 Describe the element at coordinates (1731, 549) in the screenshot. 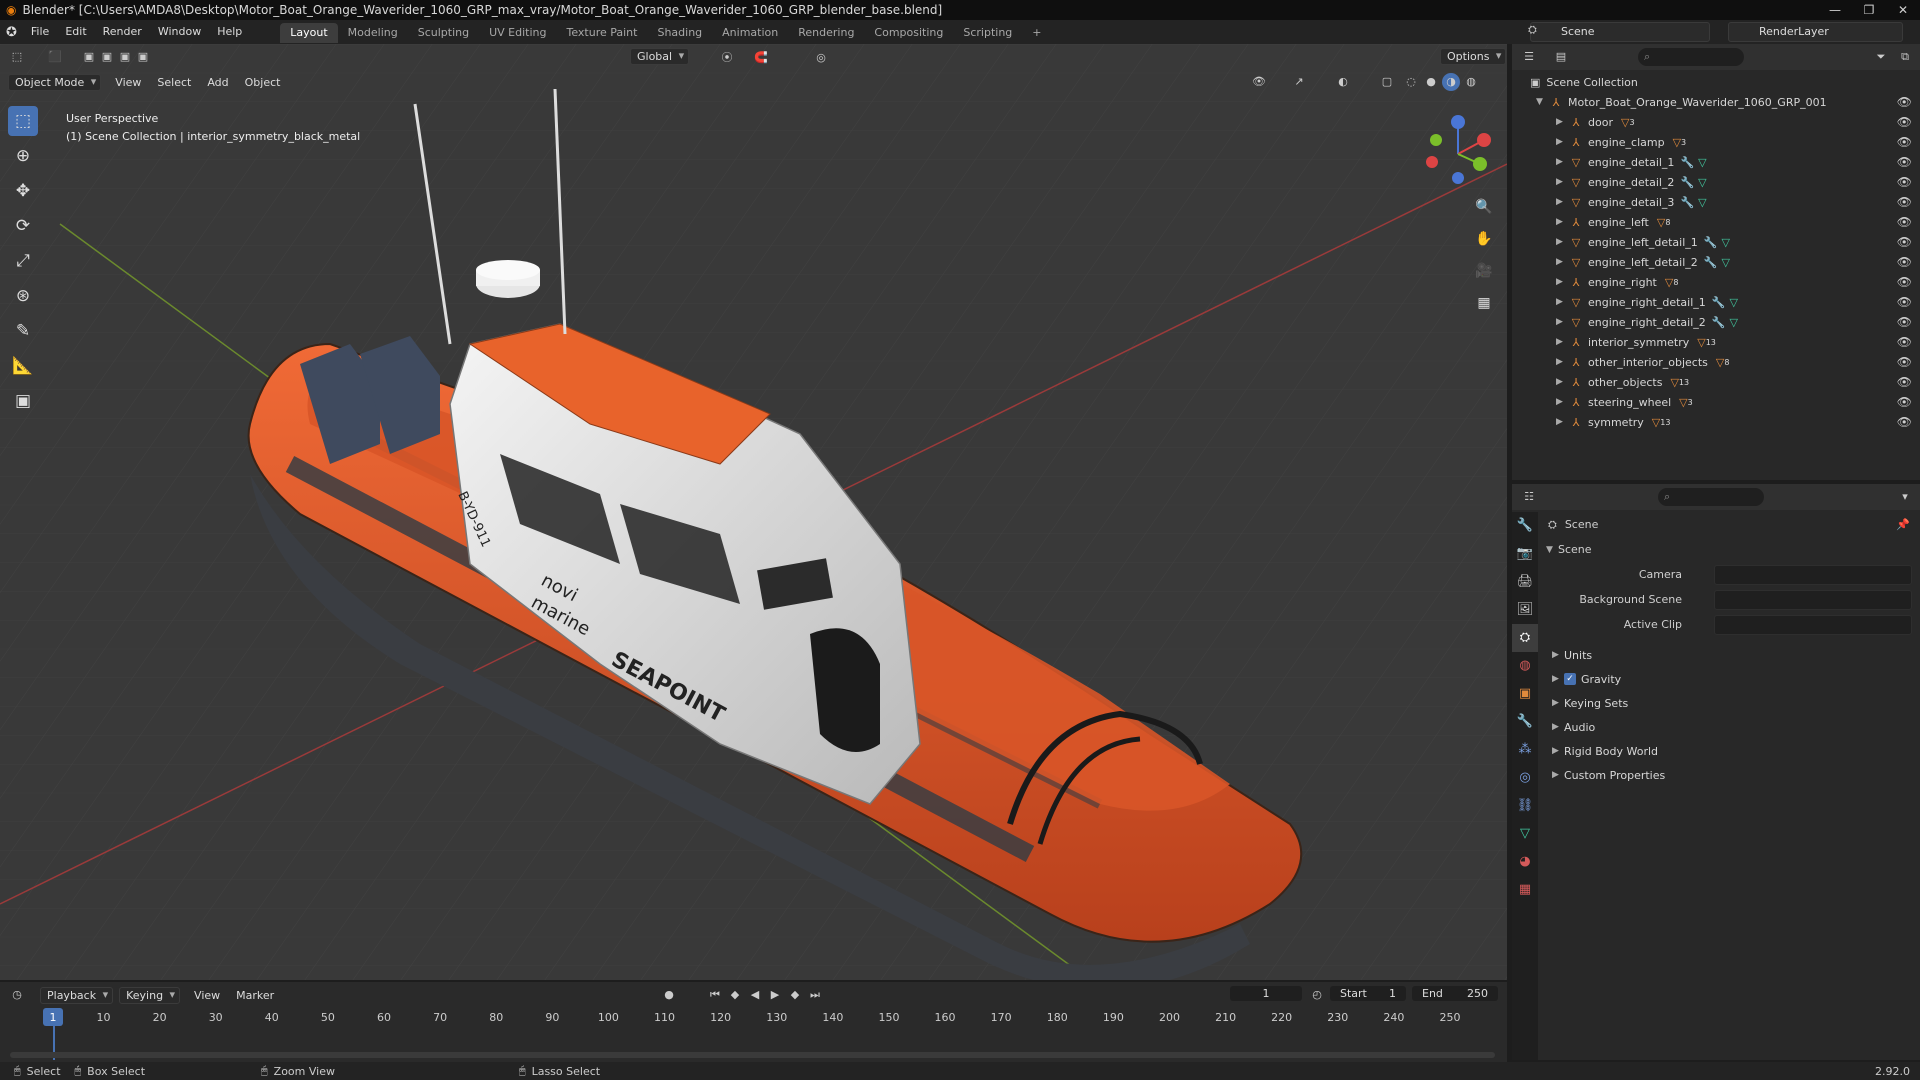

I see `scene-panel-header: ▼ Scene` at that location.